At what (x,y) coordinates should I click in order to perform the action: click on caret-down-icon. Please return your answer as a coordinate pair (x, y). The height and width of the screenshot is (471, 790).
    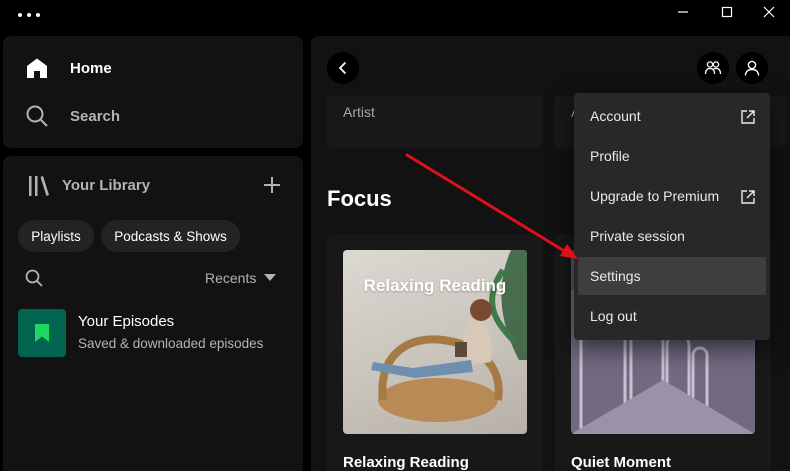
    Looking at the image, I should click on (270, 277).